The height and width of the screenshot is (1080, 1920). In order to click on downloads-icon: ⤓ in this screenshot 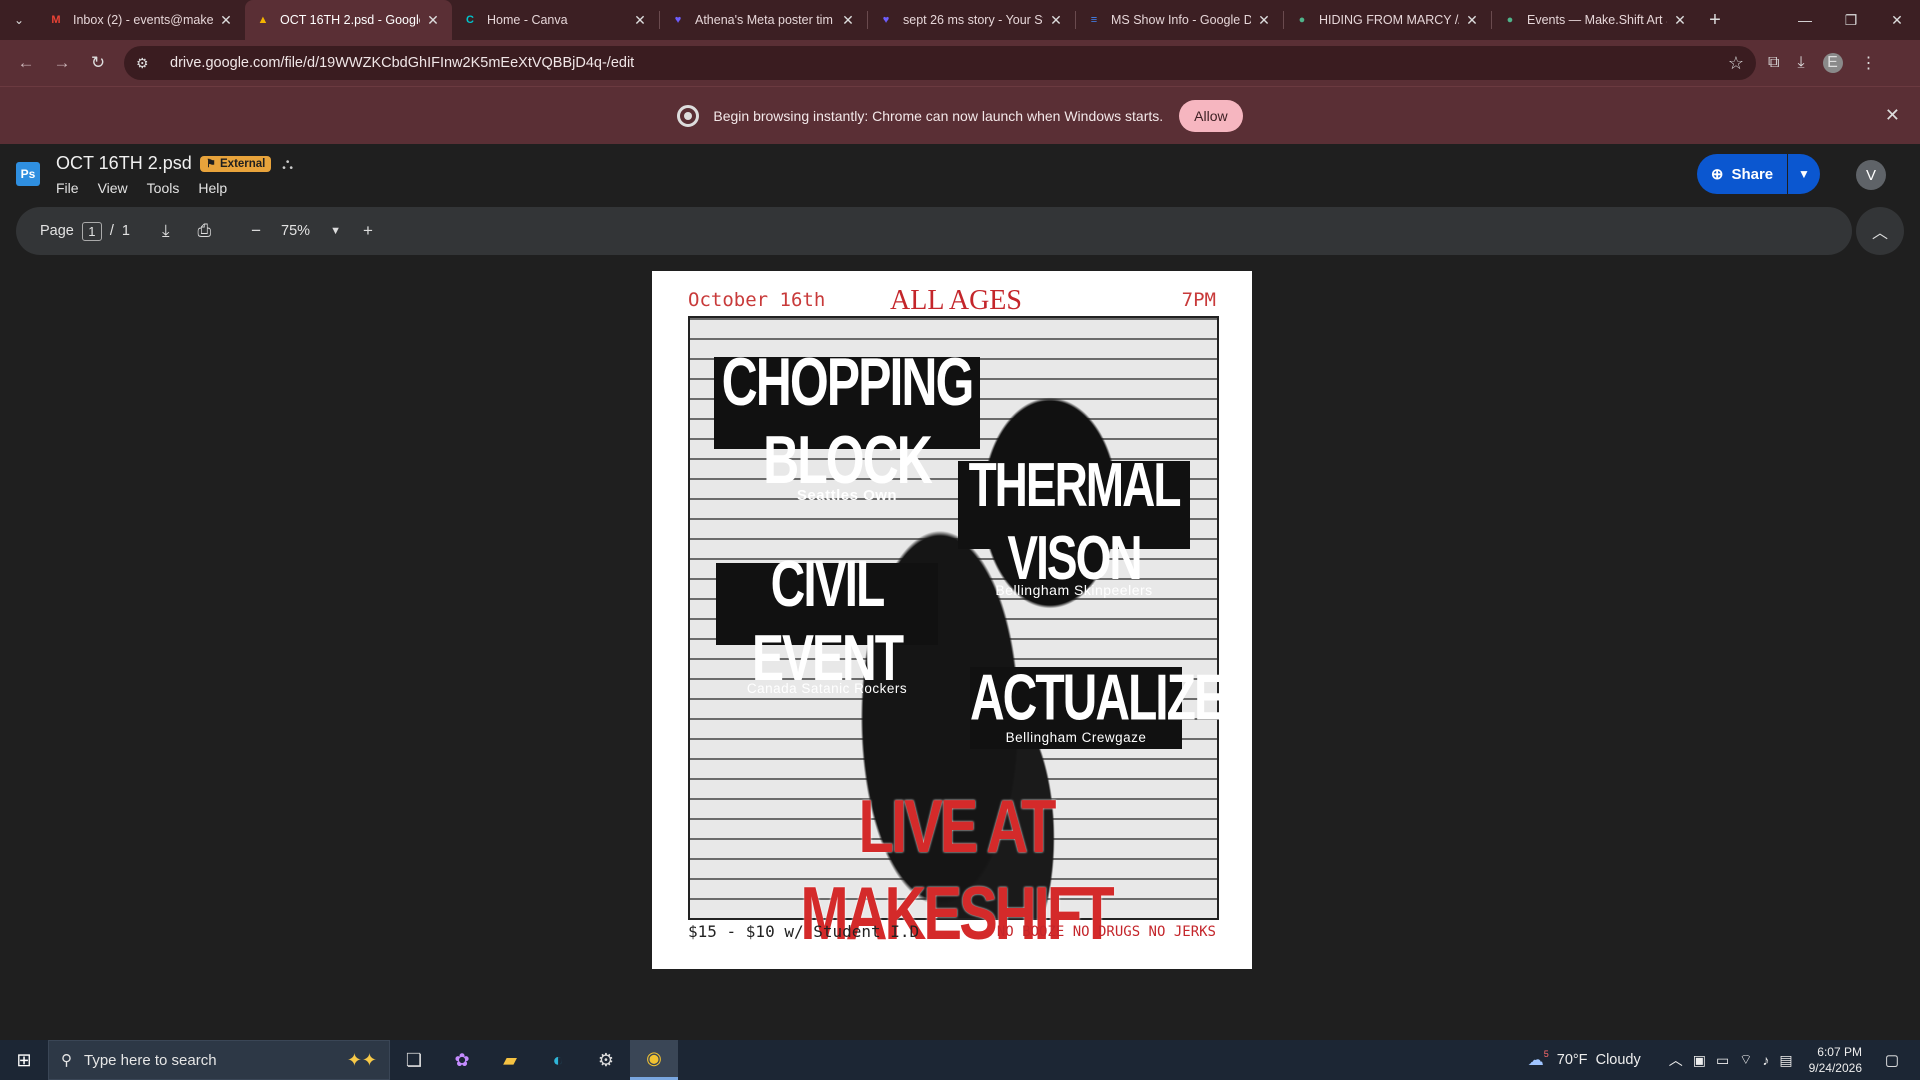, I will do `click(1800, 63)`.